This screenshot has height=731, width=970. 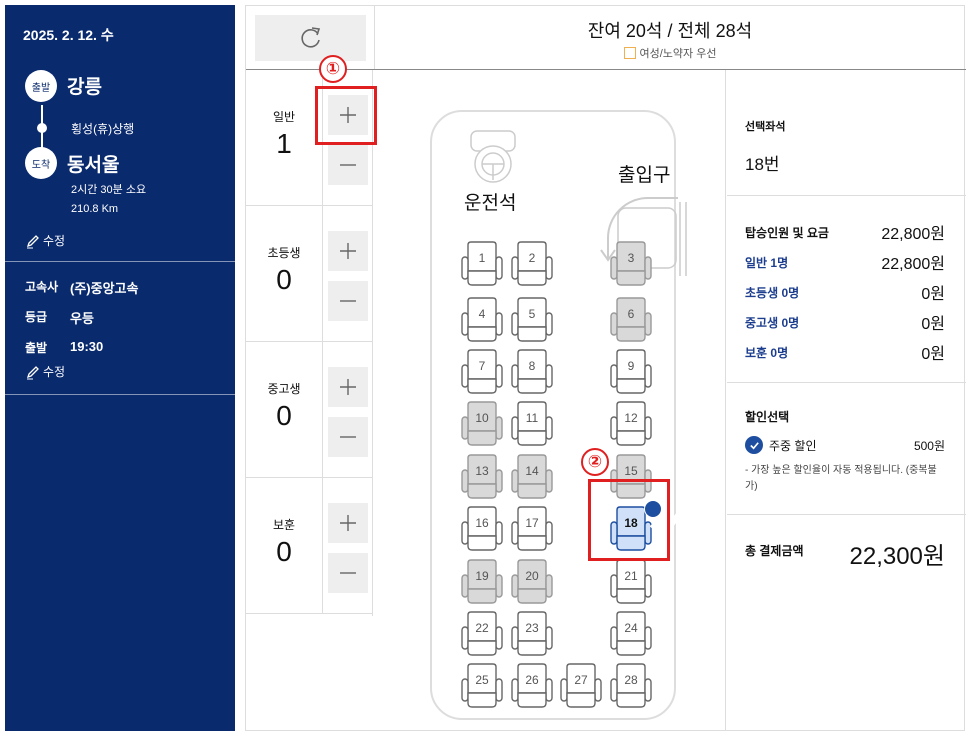 I want to click on trip-date: 2025. 2. 12. 수, so click(x=68, y=35).